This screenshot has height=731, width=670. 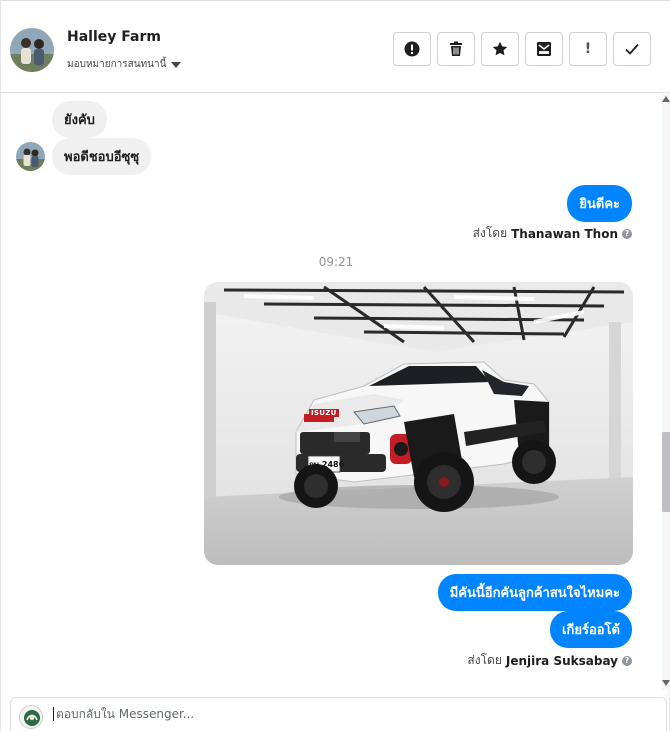 What do you see at coordinates (102, 156) in the screenshot?
I see `incoming-message: พอดีชอบอีซุซุ` at bounding box center [102, 156].